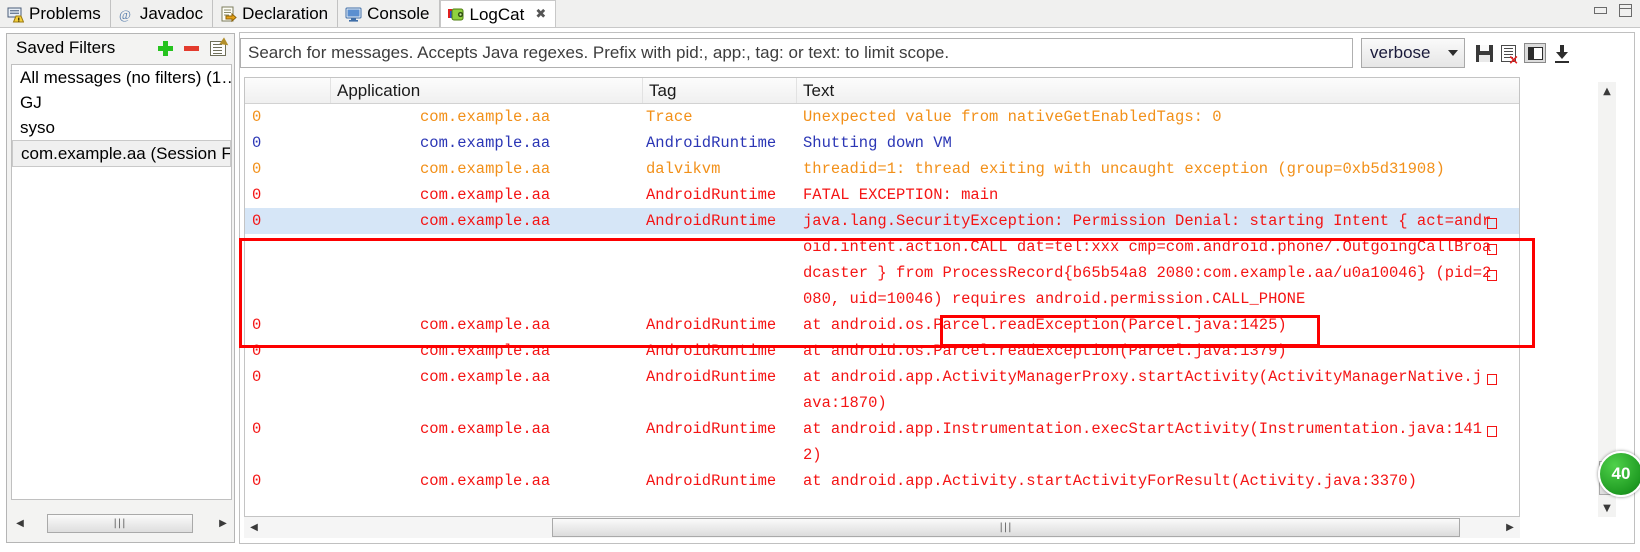  What do you see at coordinates (66, 47) in the screenshot?
I see `saved-filters-title: Saved Filters` at bounding box center [66, 47].